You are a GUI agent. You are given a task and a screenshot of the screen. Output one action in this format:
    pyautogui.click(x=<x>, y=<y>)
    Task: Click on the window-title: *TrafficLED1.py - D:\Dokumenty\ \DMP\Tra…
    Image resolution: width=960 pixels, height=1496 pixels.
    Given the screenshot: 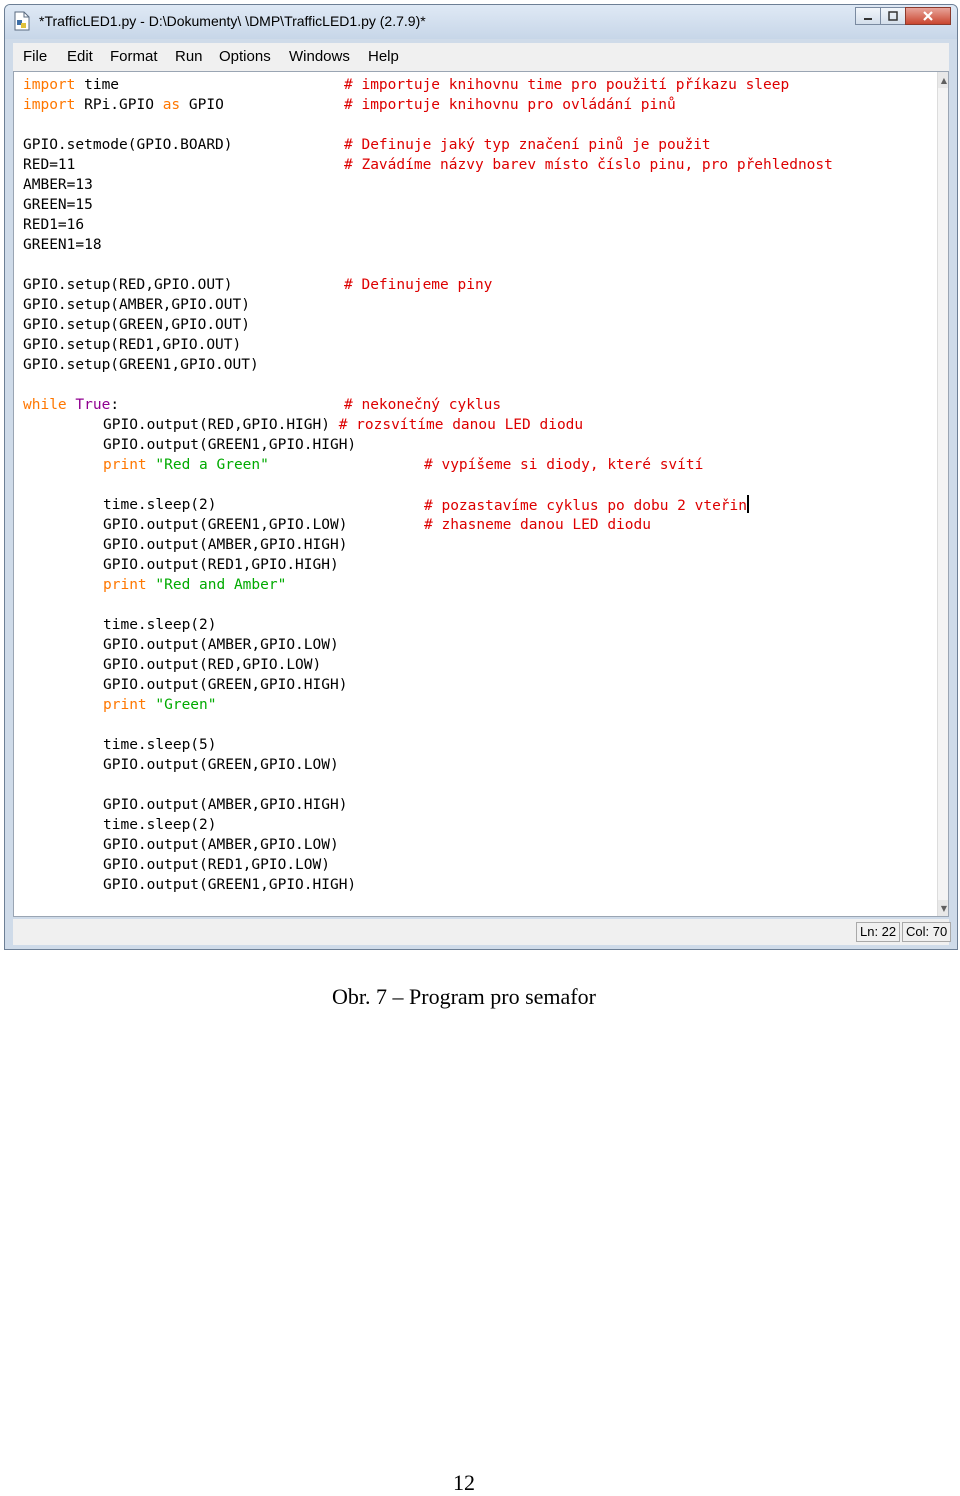 What is the action you would take?
    pyautogui.click(x=232, y=21)
    